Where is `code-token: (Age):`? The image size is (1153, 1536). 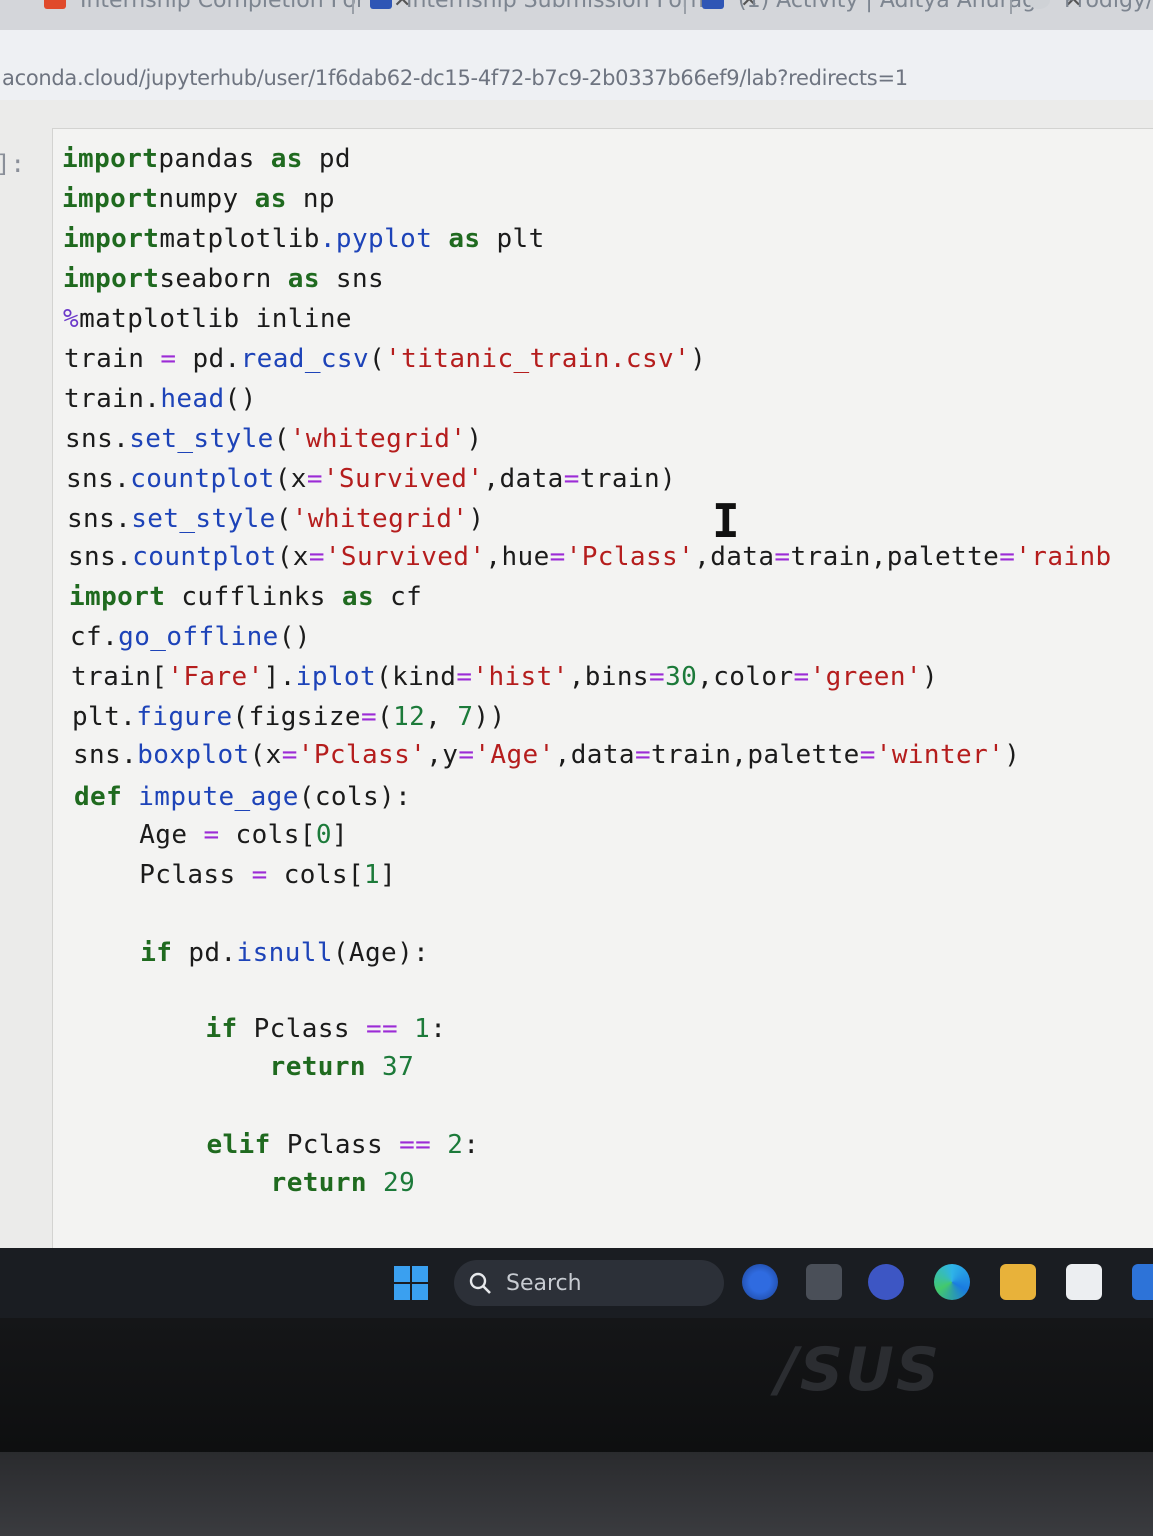
code-token: (Age): is located at coordinates (381, 953).